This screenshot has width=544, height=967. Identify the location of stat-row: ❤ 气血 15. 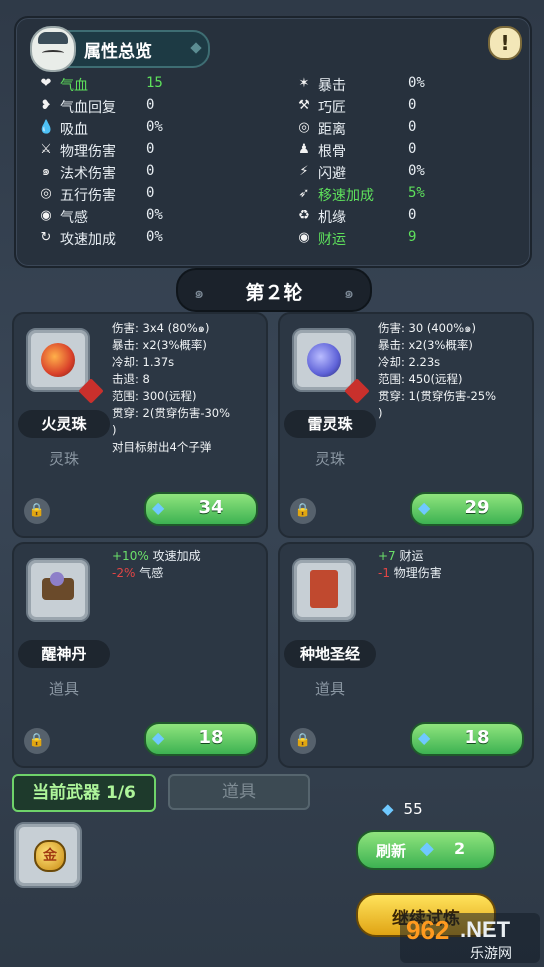
(148, 85).